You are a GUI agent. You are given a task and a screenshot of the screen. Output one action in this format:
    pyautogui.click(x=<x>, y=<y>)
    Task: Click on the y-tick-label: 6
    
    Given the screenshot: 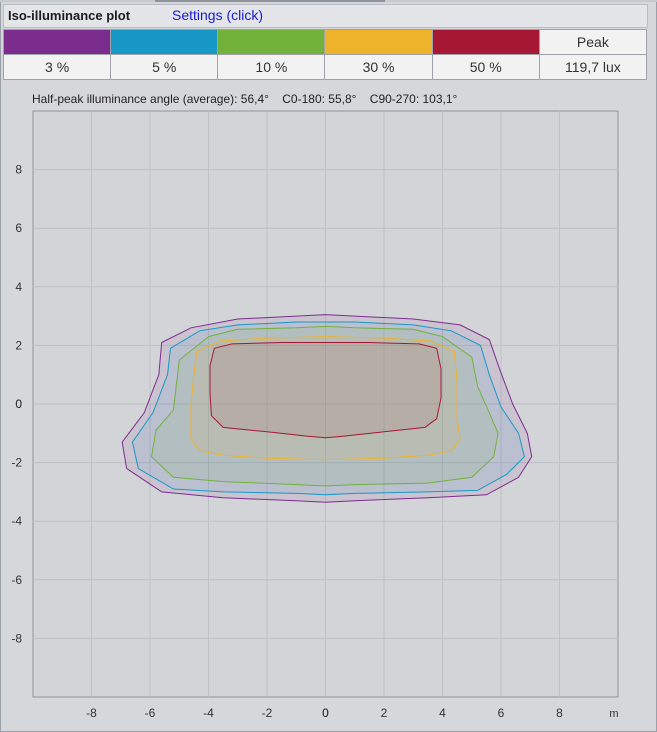 What is the action you would take?
    pyautogui.click(x=18, y=228)
    